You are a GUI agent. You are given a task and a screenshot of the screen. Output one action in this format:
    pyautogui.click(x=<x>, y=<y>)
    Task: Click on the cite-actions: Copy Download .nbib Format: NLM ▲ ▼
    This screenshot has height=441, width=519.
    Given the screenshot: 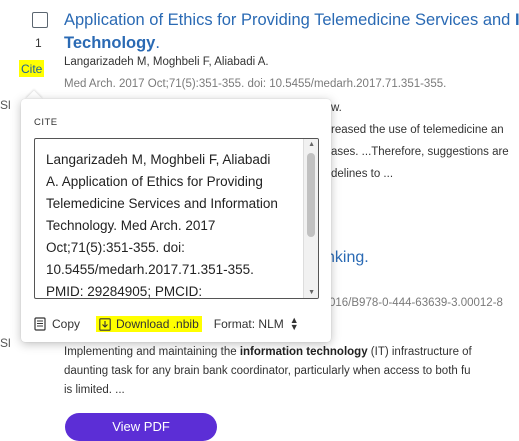 What is the action you would take?
    pyautogui.click(x=166, y=324)
    